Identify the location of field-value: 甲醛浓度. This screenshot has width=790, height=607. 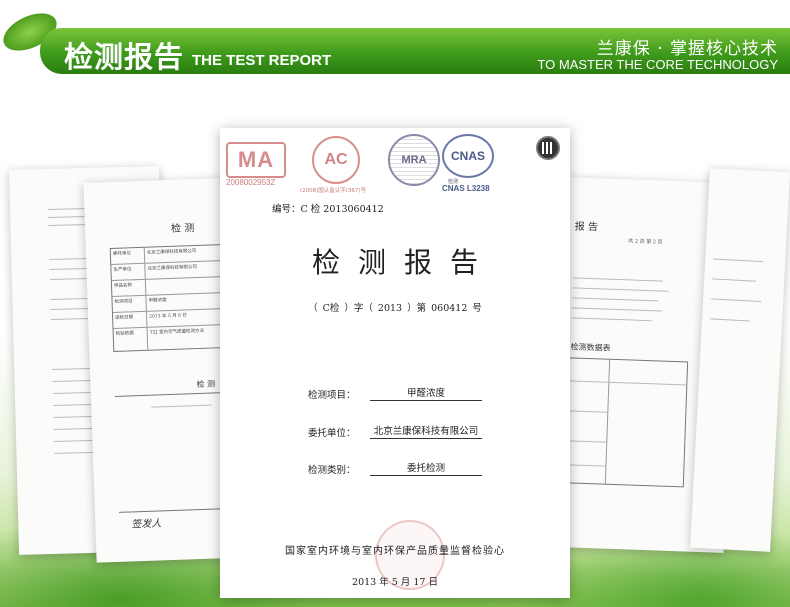
(426, 393).